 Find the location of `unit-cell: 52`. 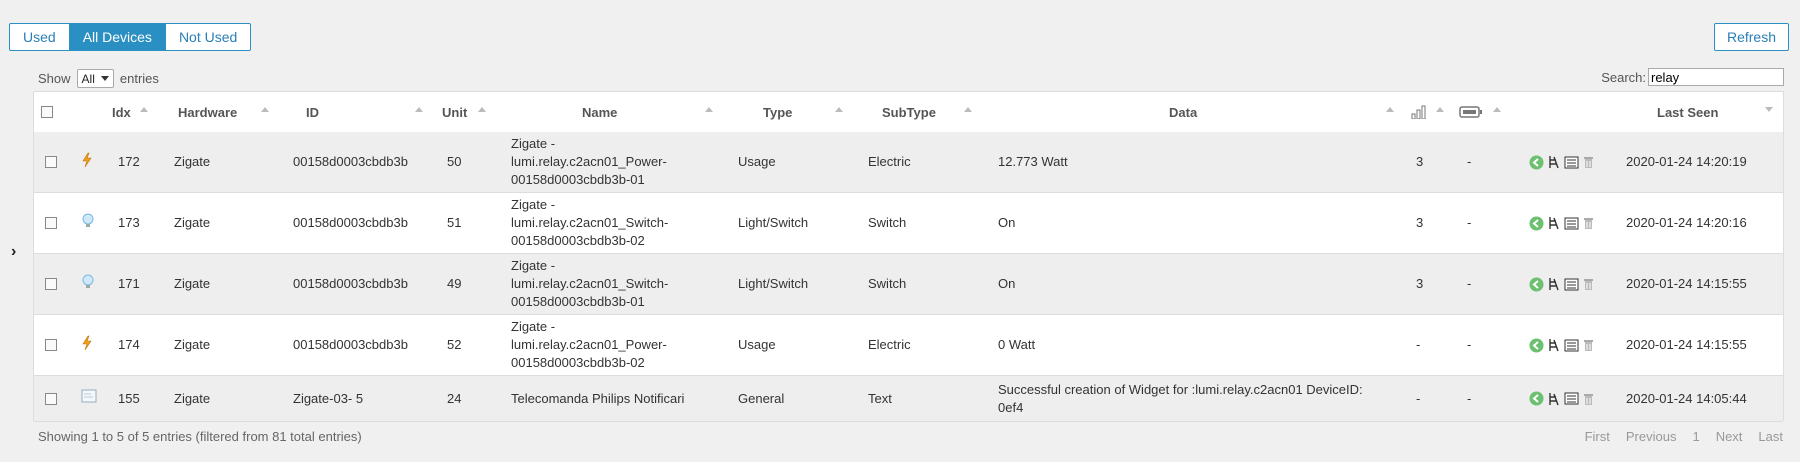

unit-cell: 52 is located at coordinates (454, 344).